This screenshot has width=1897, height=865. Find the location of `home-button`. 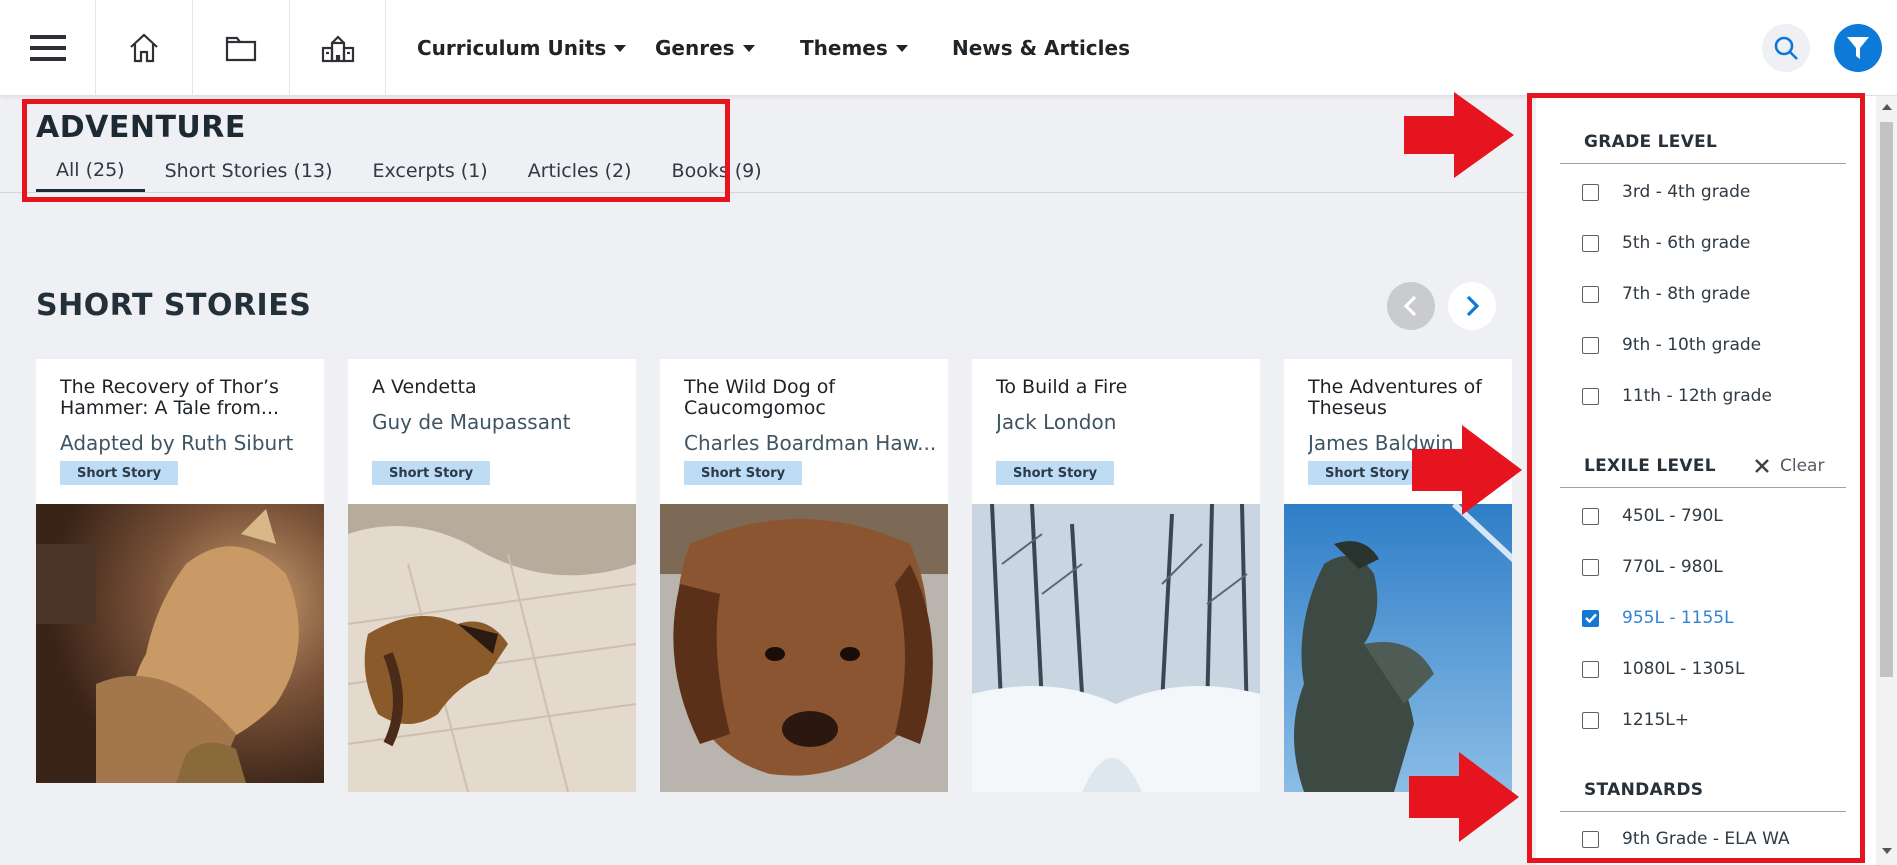

home-button is located at coordinates (144, 48).